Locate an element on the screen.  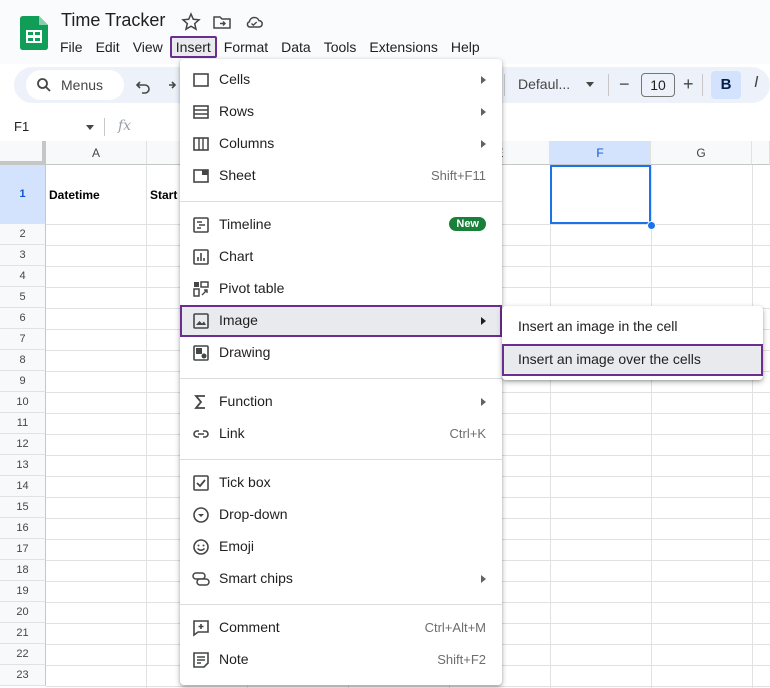
row-header-13: 13 is located at coordinates (23, 465).